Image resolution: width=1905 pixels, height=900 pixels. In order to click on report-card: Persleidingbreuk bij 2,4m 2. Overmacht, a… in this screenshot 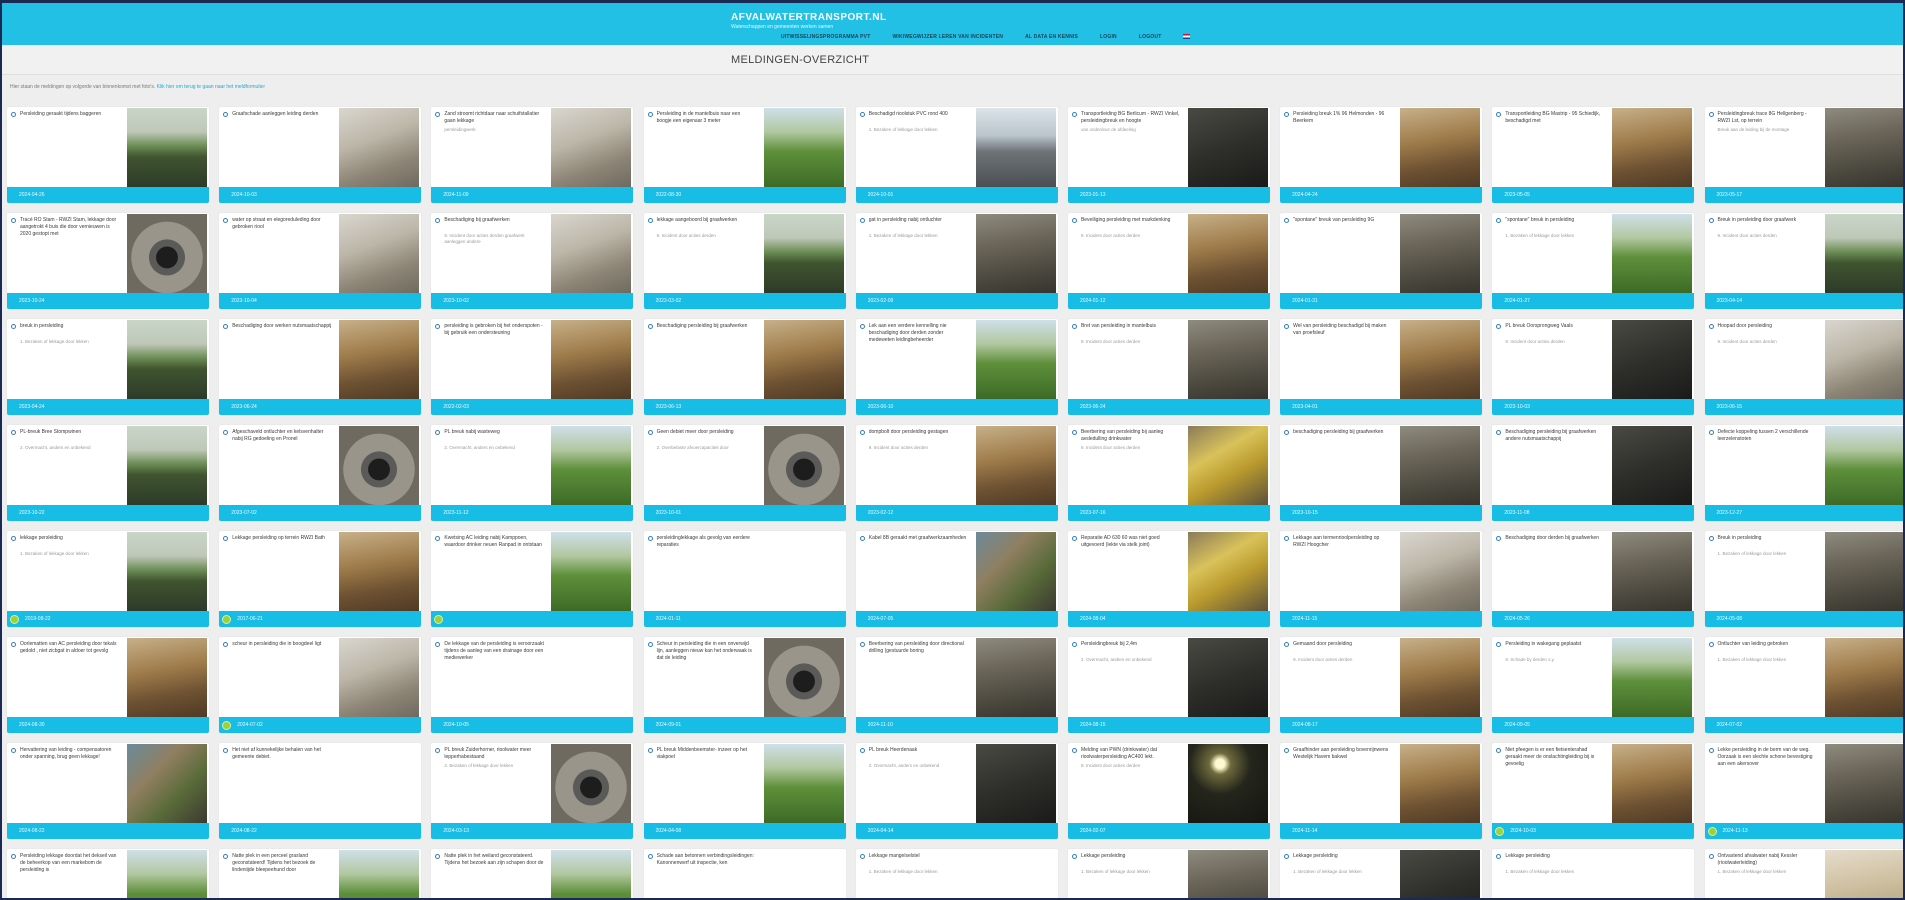, I will do `click(1168, 685)`.